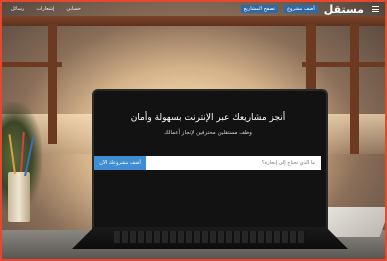 The image size is (387, 261). I want to click on nav-link-notifications: إشعارات, so click(45, 9).